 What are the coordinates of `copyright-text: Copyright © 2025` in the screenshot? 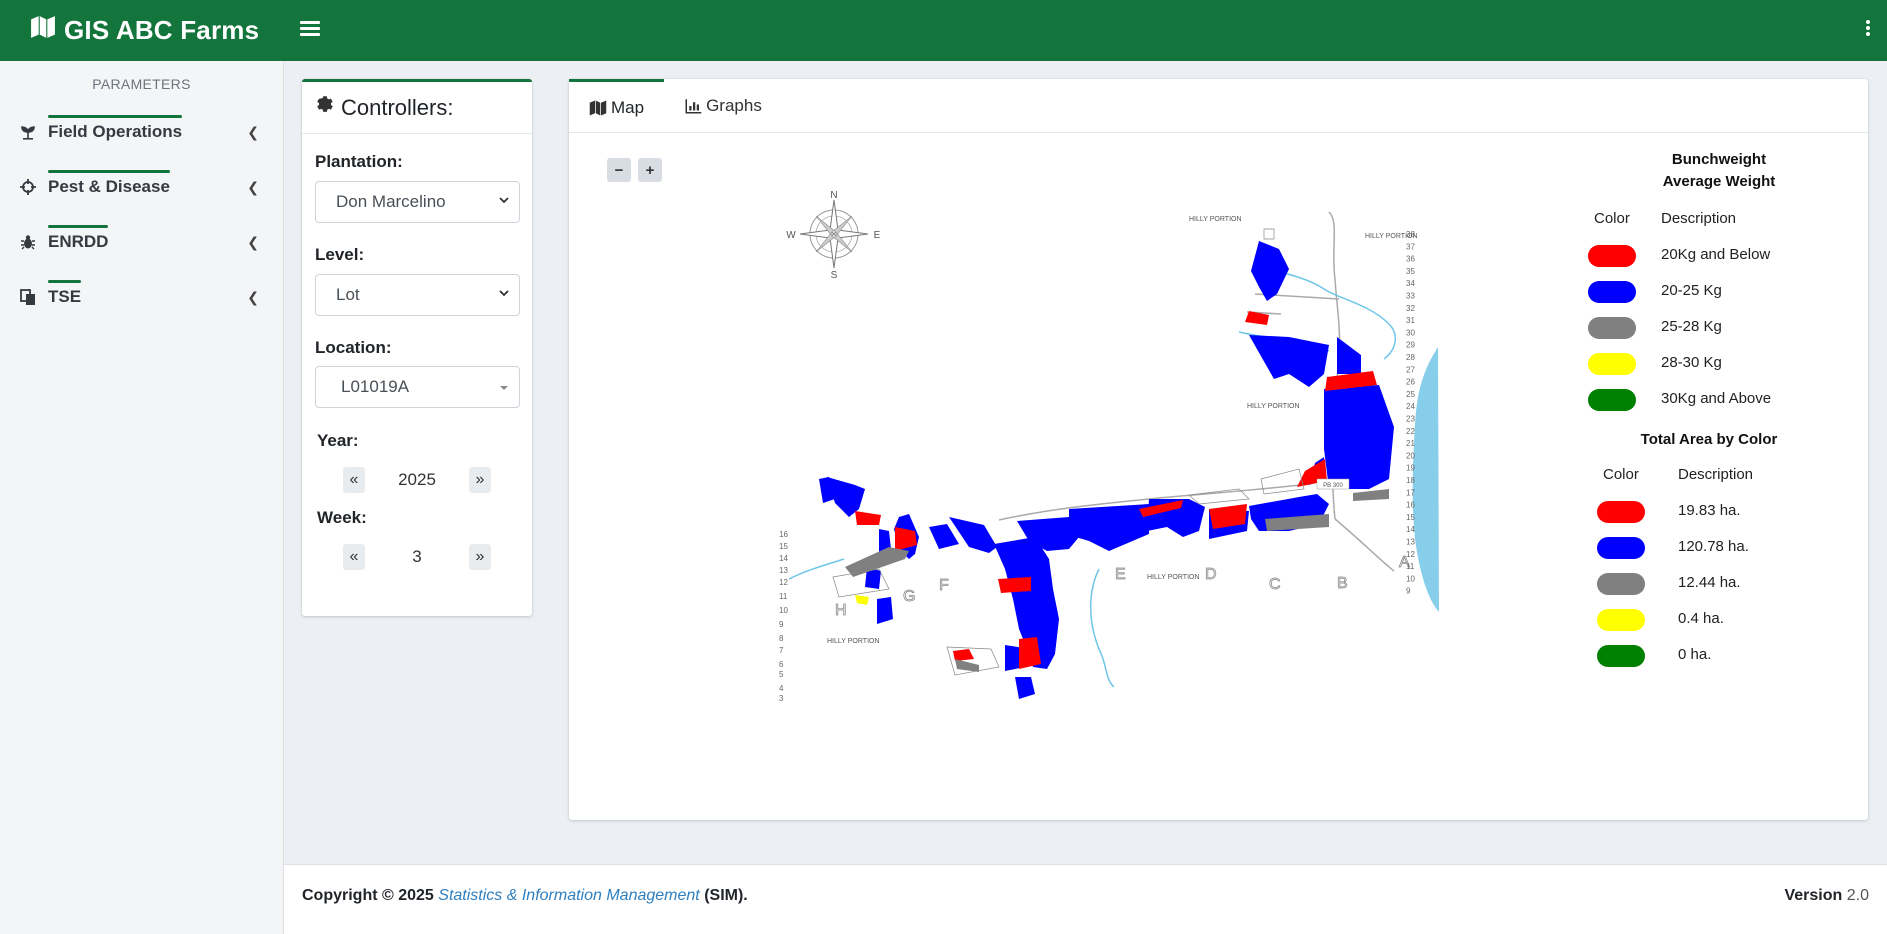 It's located at (368, 895).